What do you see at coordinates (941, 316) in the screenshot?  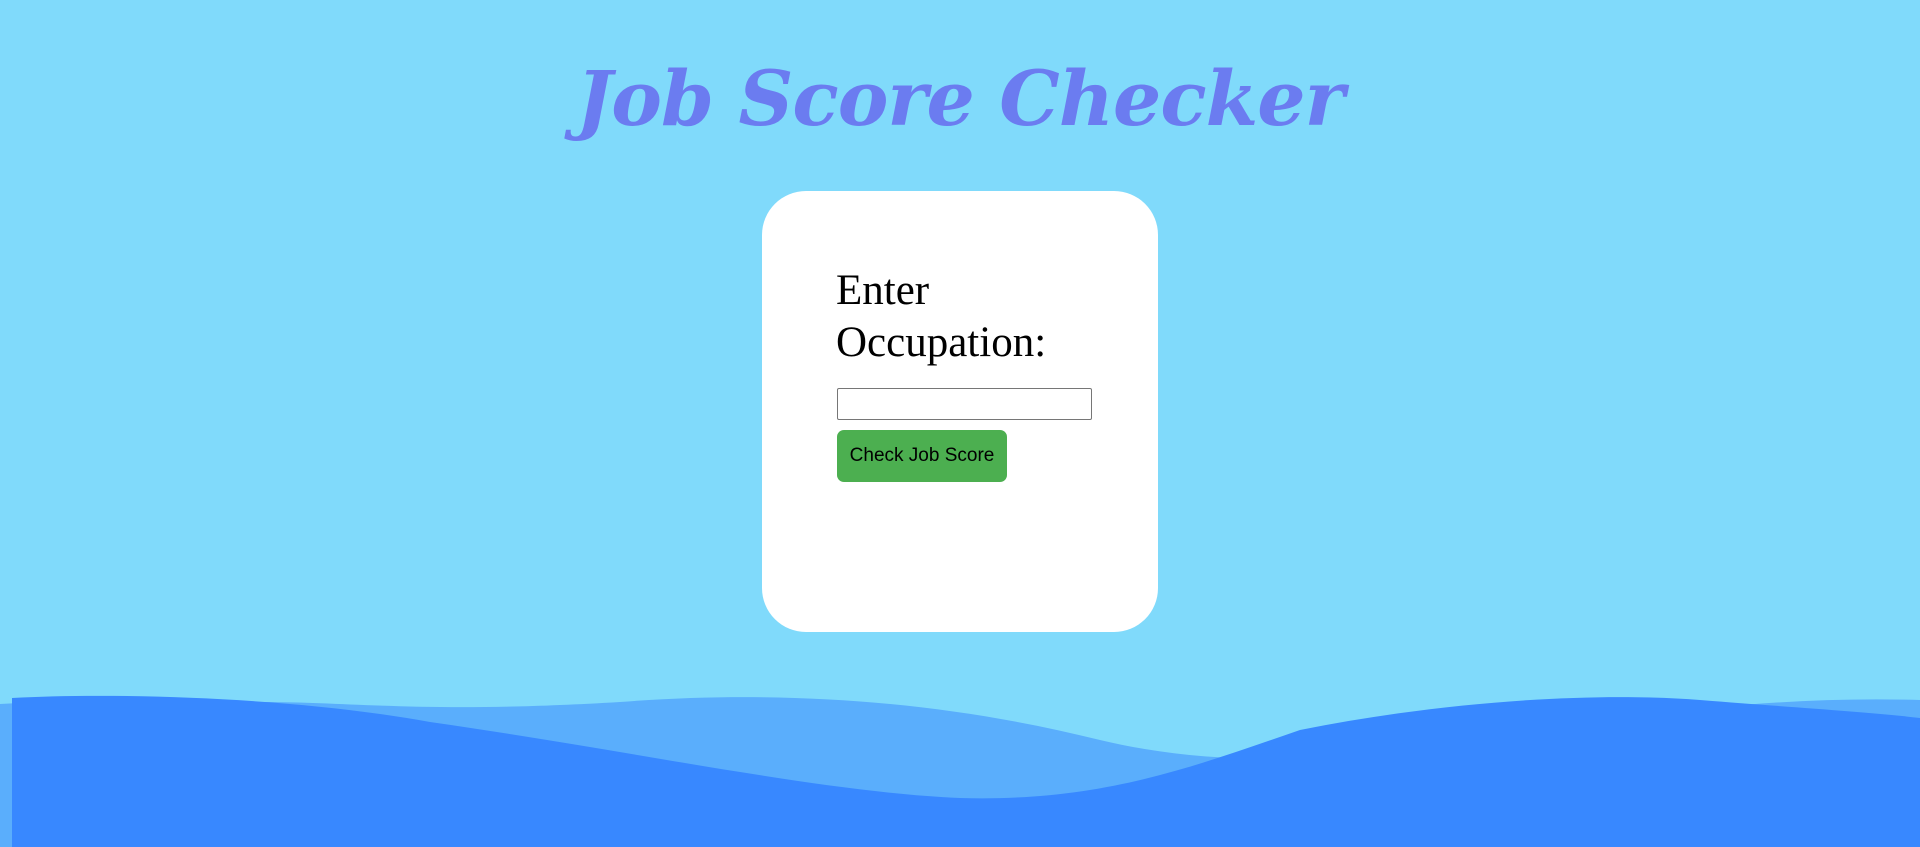 I see `occupation-label: Enter Occupation:` at bounding box center [941, 316].